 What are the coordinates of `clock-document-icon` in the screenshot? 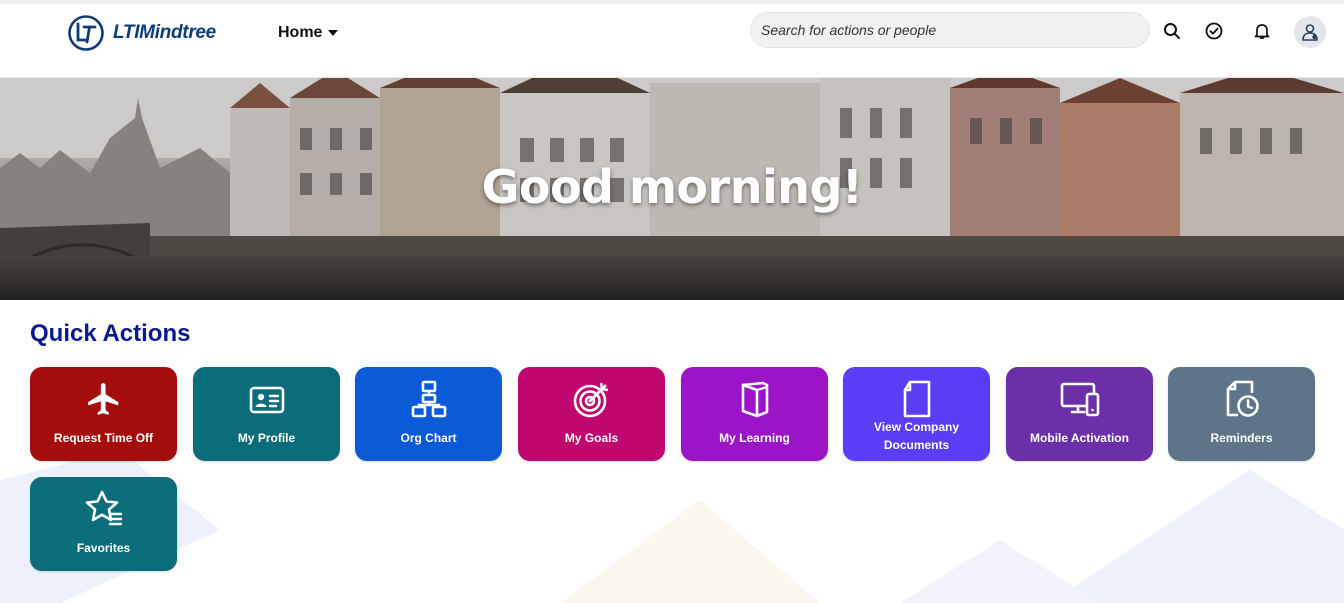 It's located at (1242, 399).